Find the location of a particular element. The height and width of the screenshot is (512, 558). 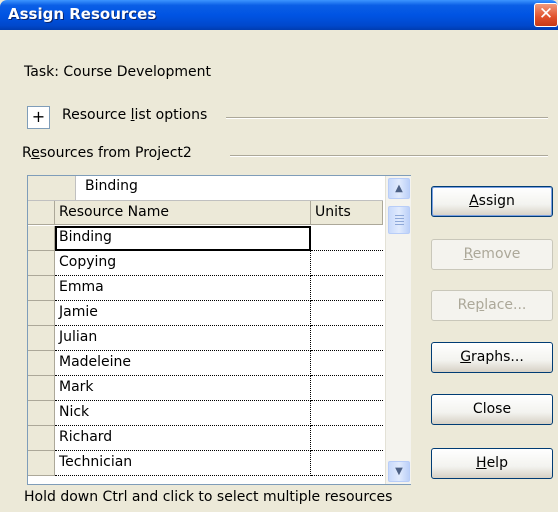

plus-icon: + is located at coordinates (38, 116).